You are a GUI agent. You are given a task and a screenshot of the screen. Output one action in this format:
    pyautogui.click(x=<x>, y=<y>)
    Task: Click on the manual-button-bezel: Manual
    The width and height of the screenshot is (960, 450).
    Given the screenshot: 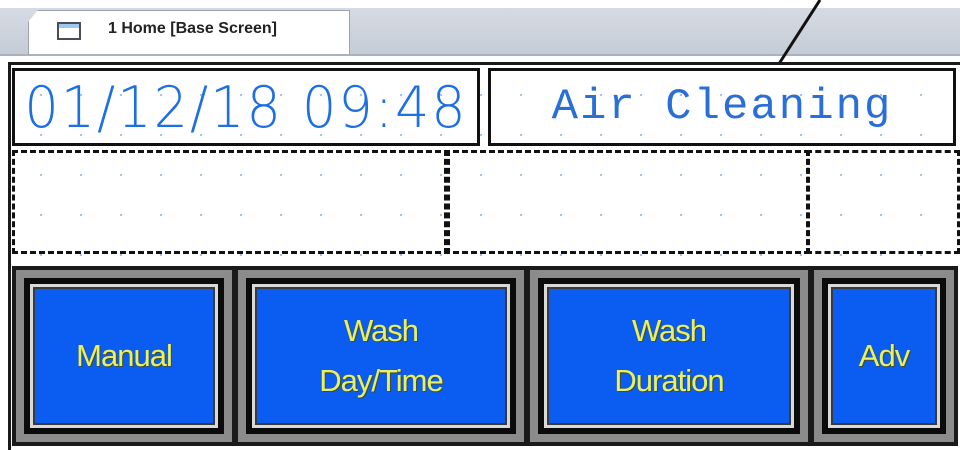 What is the action you would take?
    pyautogui.click(x=124, y=356)
    